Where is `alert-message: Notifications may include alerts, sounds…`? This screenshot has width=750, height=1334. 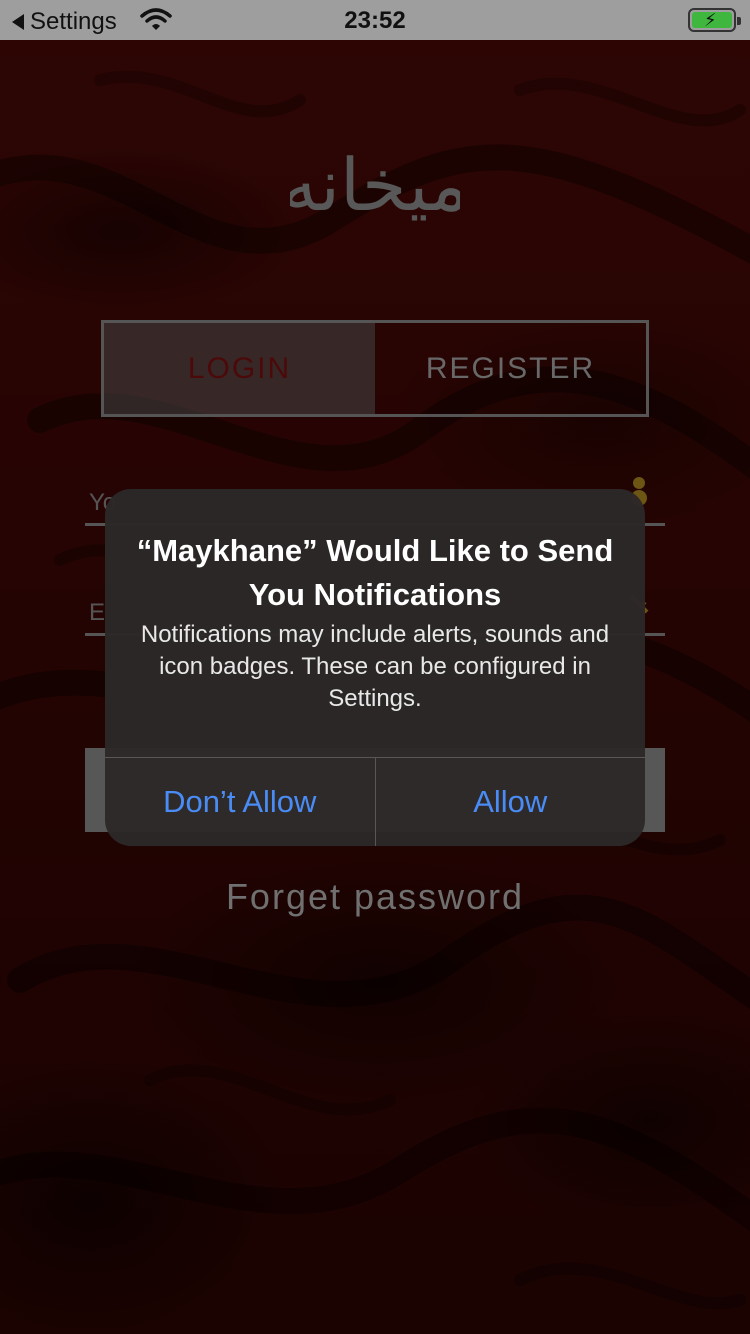 alert-message: Notifications may include alerts, sounds… is located at coordinates (375, 666).